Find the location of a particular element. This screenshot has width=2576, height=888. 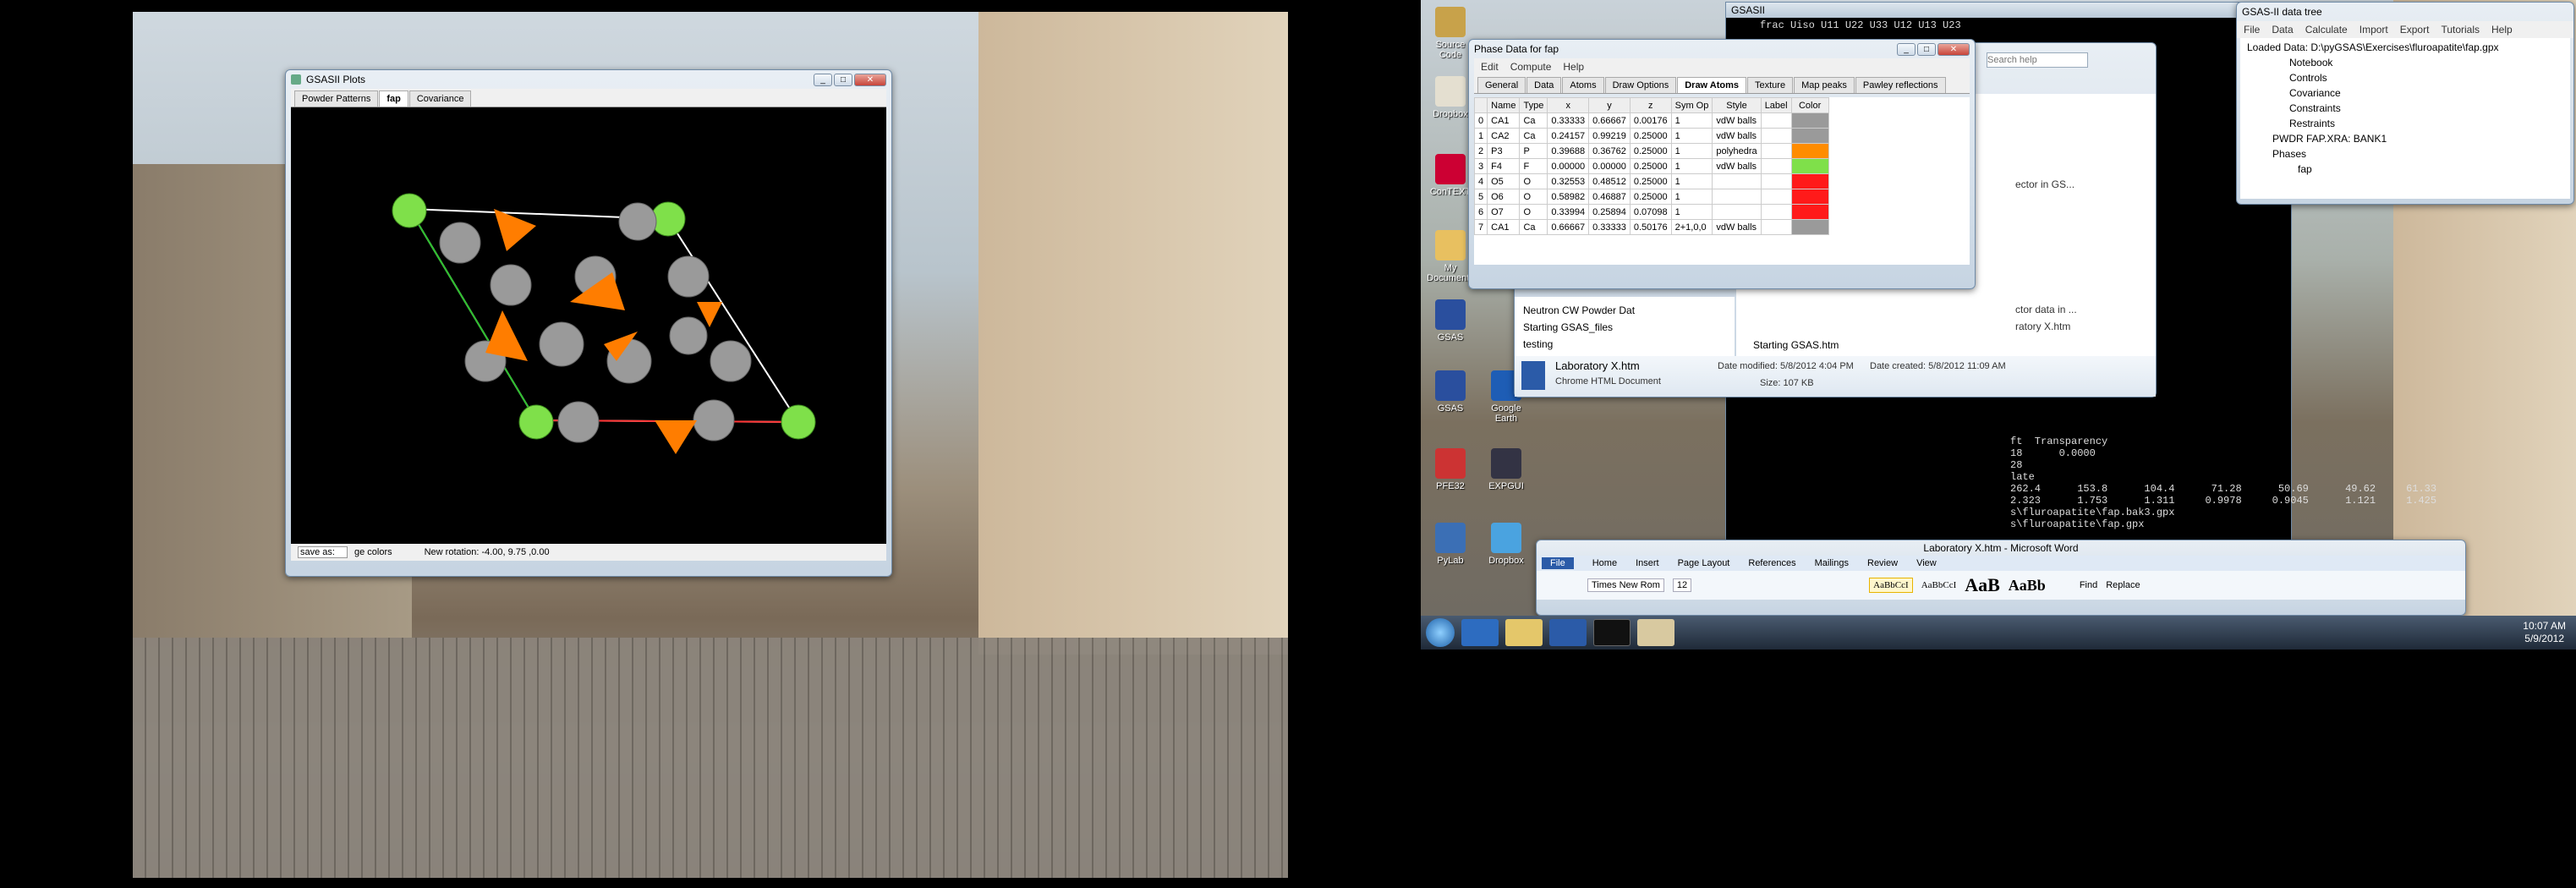

tab-atoms: Atoms is located at coordinates (1583, 85).